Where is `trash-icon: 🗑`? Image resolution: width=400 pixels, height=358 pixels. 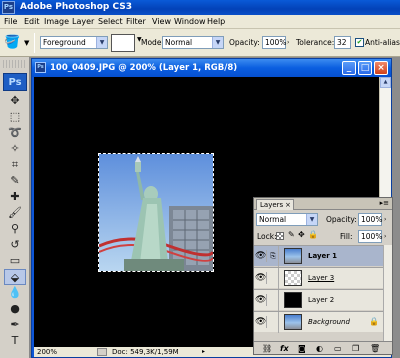 trash-icon: 🗑 is located at coordinates (375, 348).